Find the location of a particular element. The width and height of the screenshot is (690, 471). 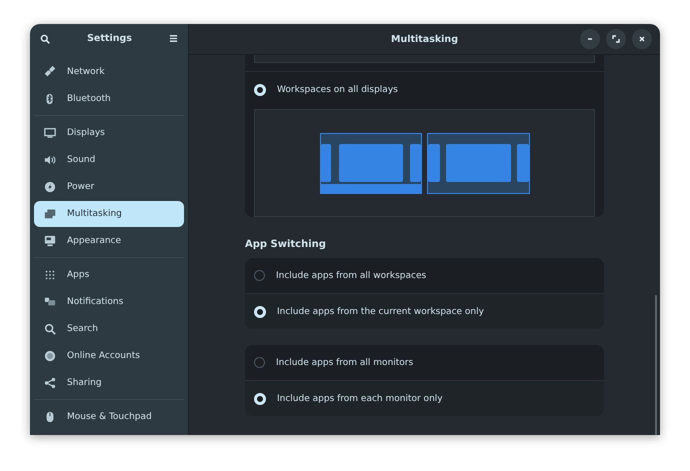

sidebar-item: Multitasking is located at coordinates (109, 213).